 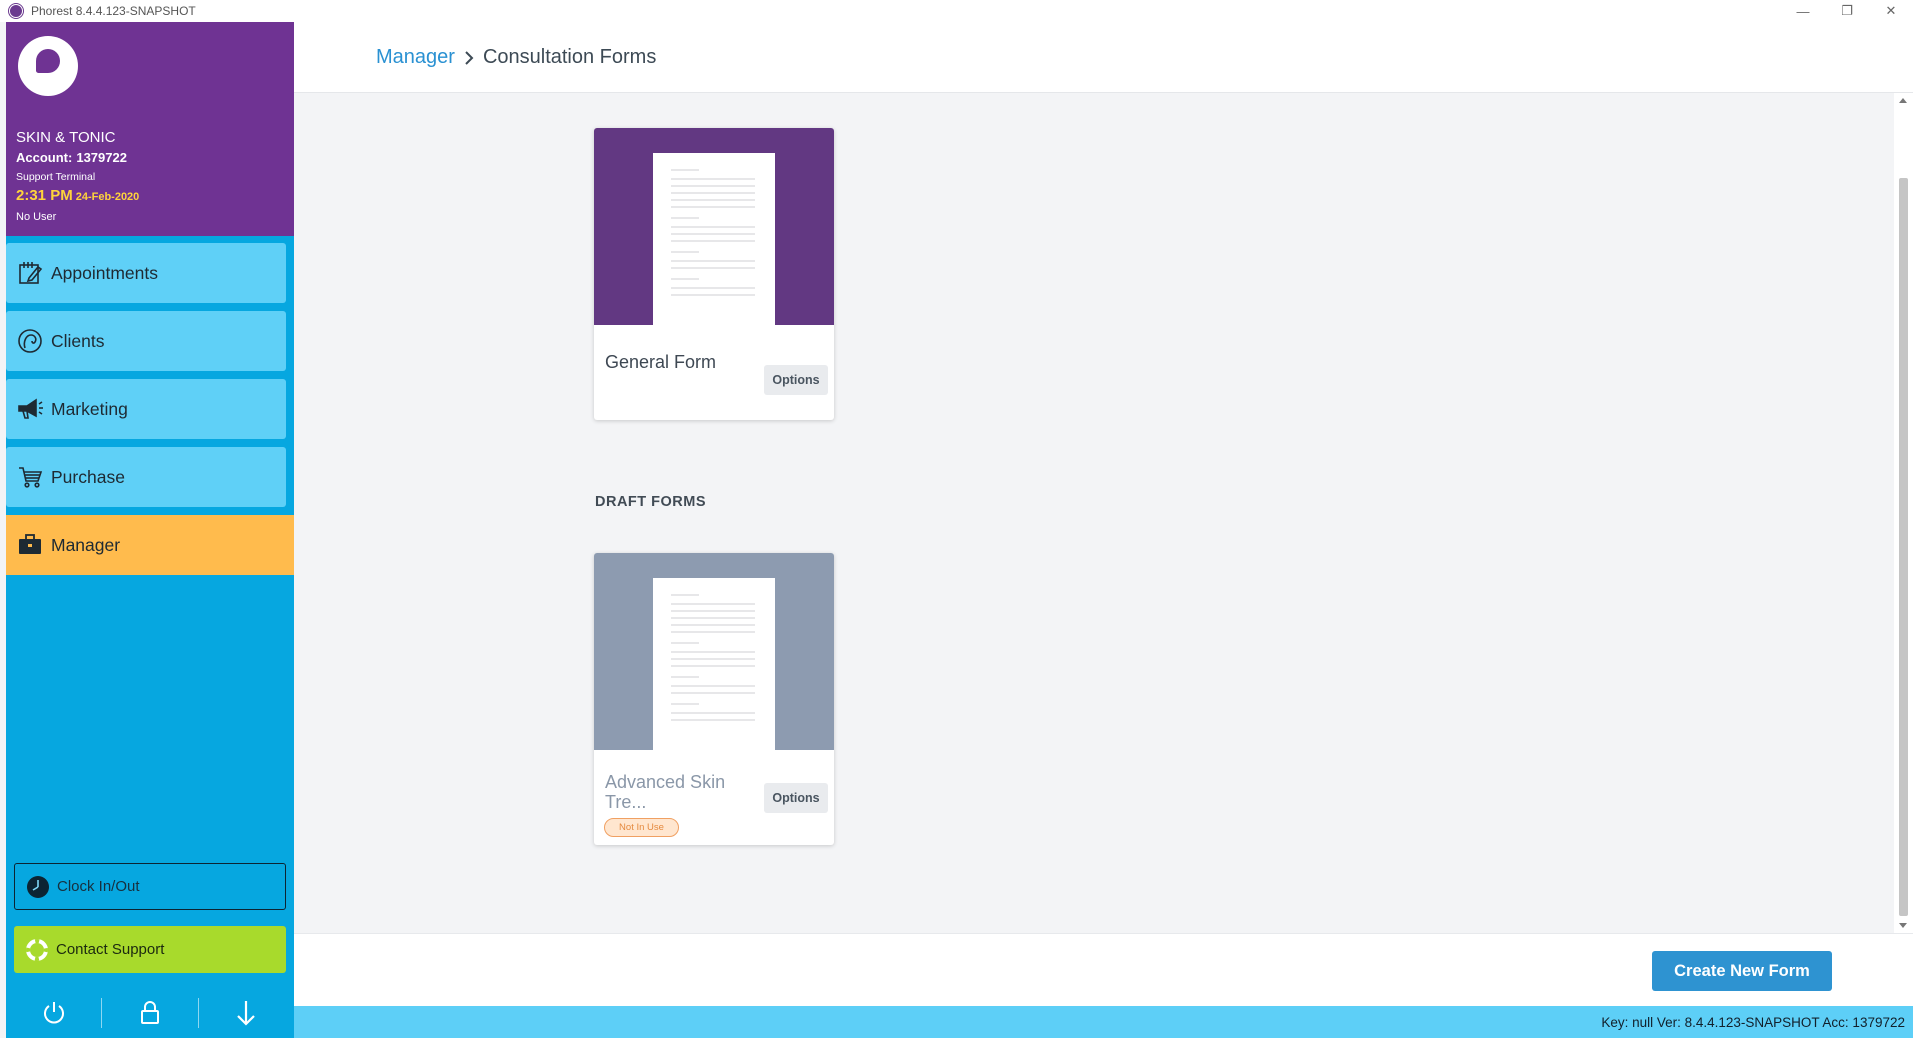 I want to click on sidebar-bottom-bar, so click(x=150, y=1013).